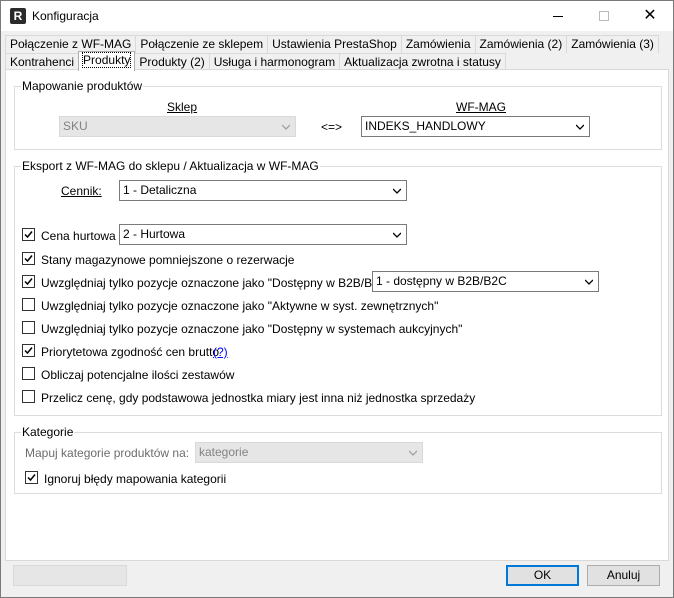 Image resolution: width=674 pixels, height=598 pixels. Describe the element at coordinates (65, 16) in the screenshot. I see `window-title: Konfiguracja` at that location.